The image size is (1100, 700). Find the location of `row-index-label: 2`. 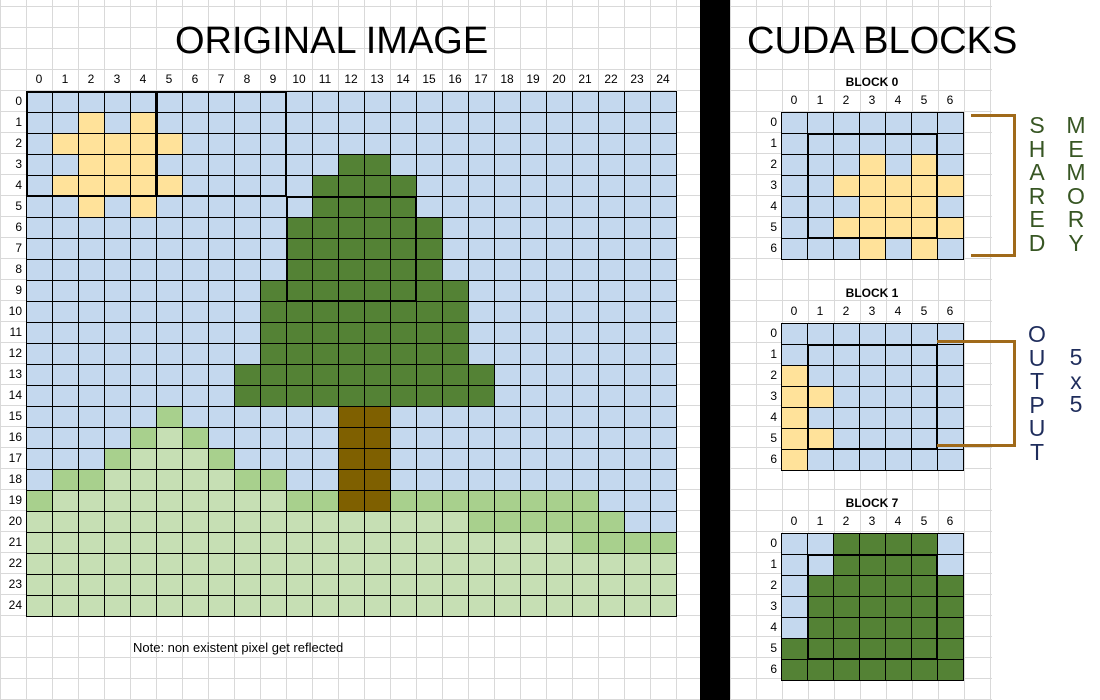

row-index-label: 2 is located at coordinates (773, 585).